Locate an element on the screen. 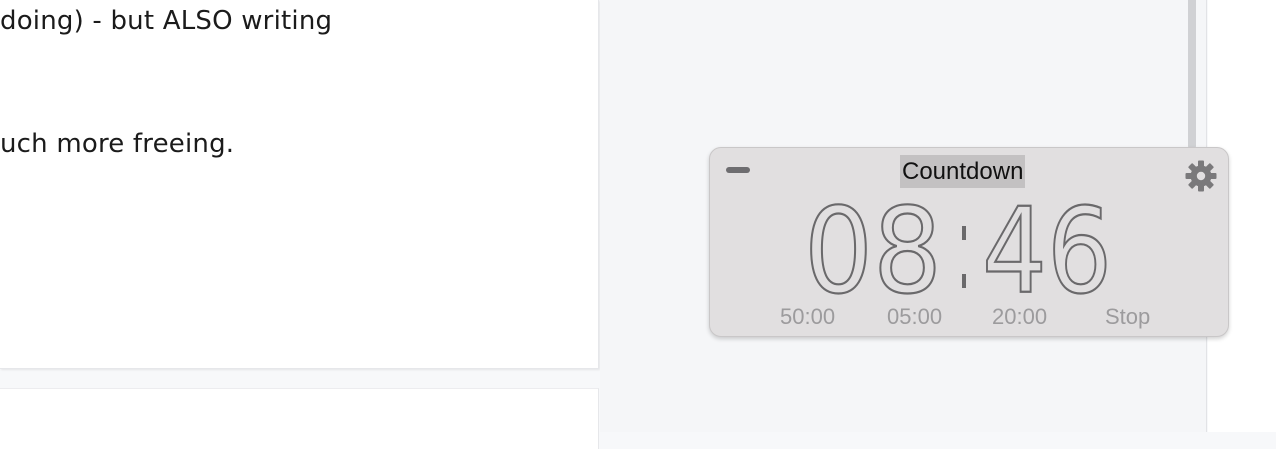  document-text-line: doing) - but ALSO writing is located at coordinates (166, 21).